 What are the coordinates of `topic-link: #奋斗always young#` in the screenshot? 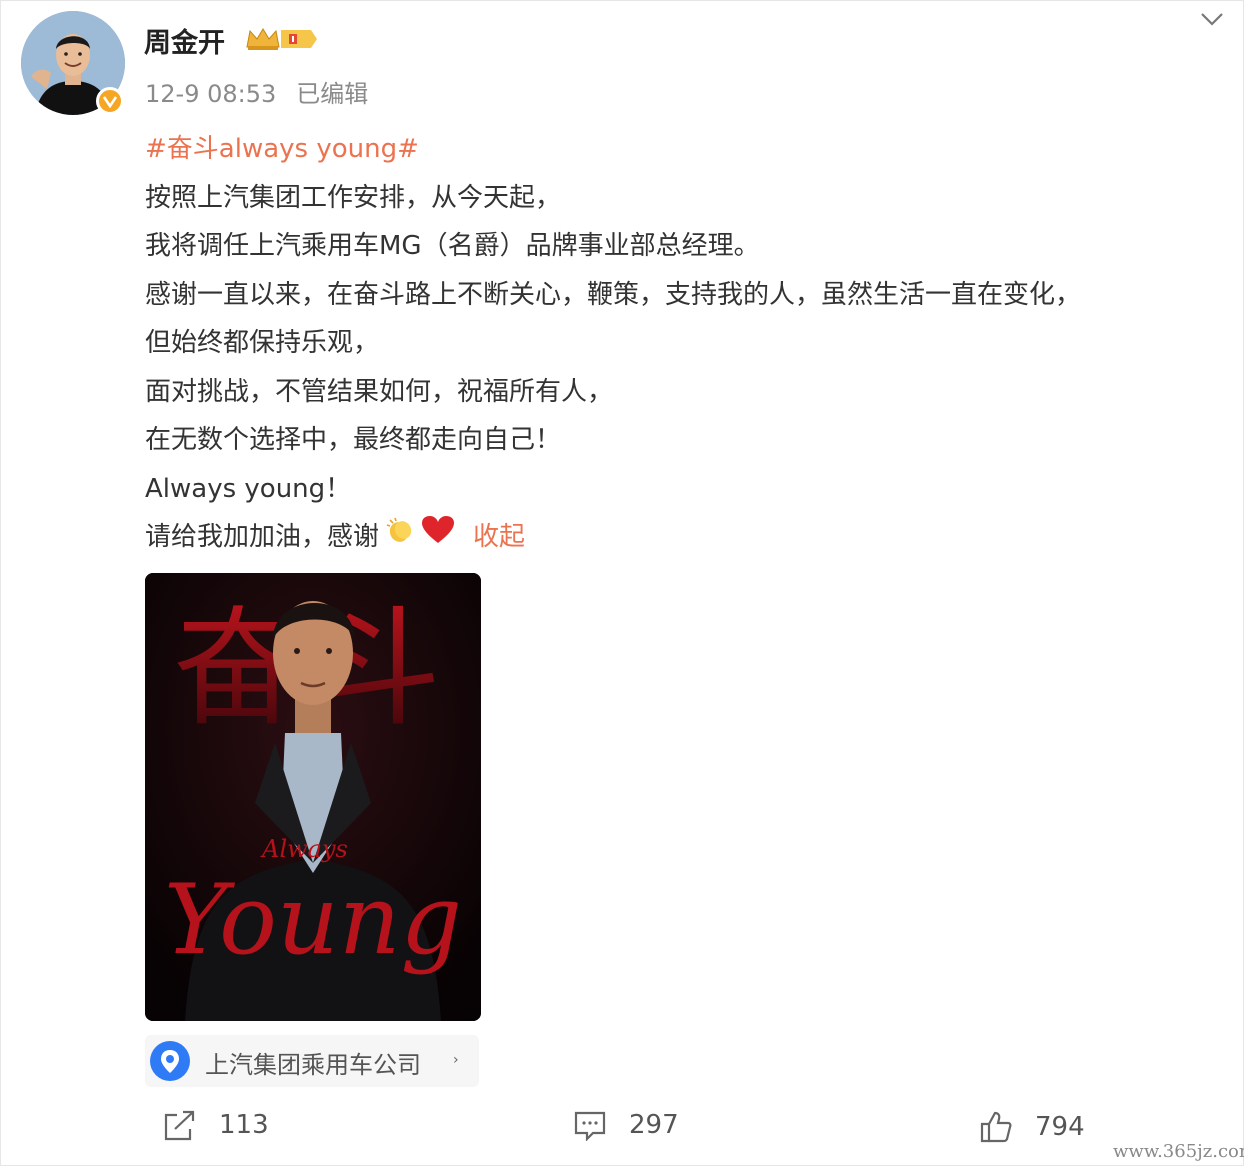 It's located at (282, 149).